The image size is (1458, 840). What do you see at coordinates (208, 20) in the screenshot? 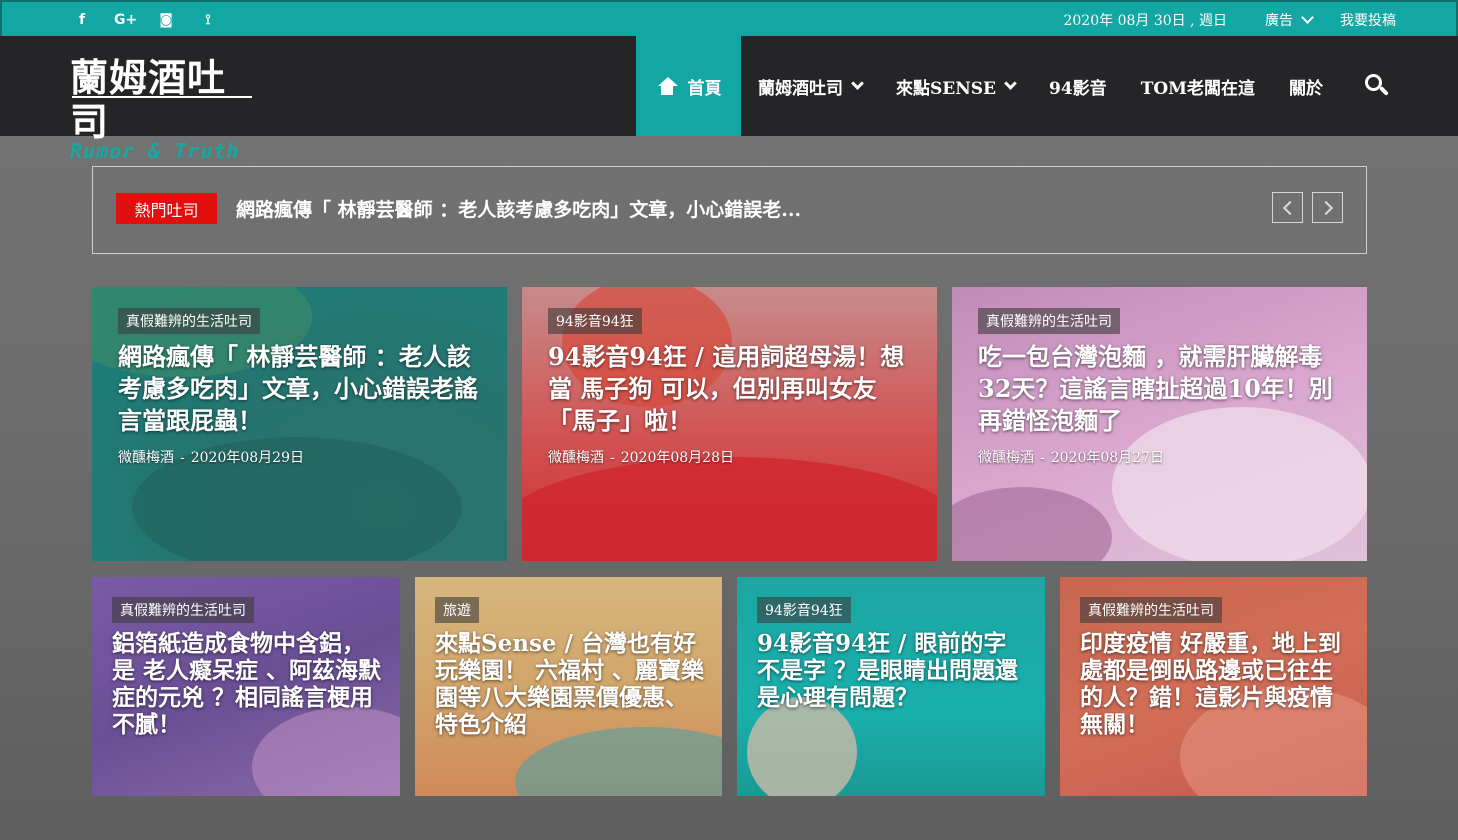
I see `rss-icon: ⟟` at bounding box center [208, 20].